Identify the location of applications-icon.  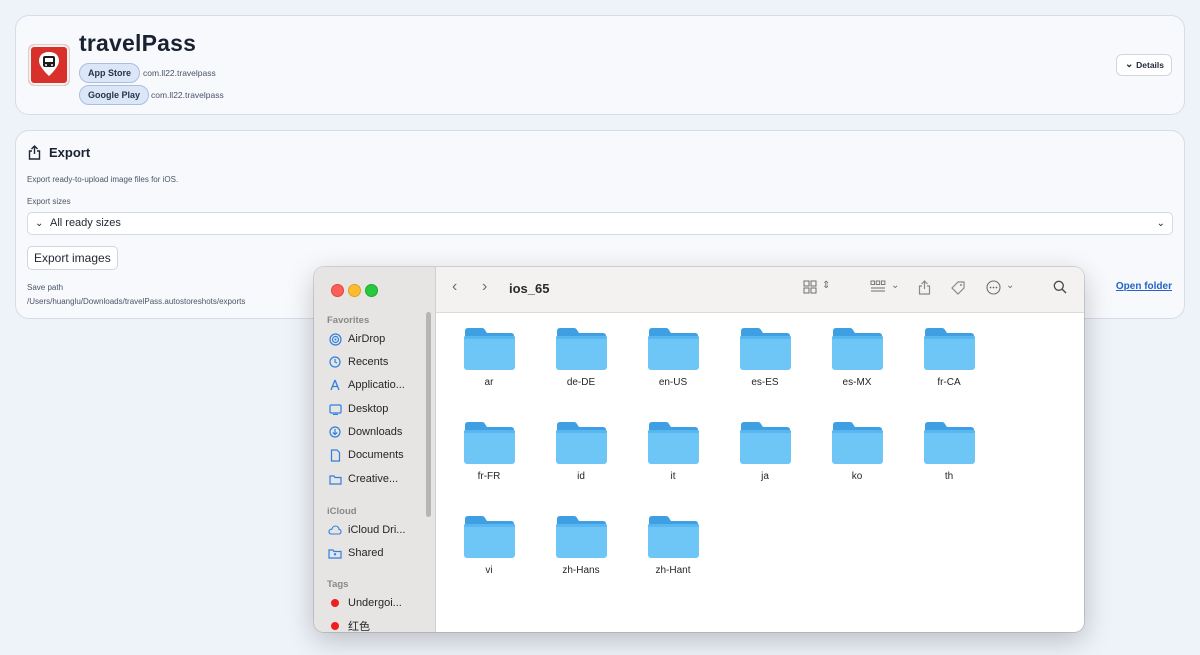
(335, 385).